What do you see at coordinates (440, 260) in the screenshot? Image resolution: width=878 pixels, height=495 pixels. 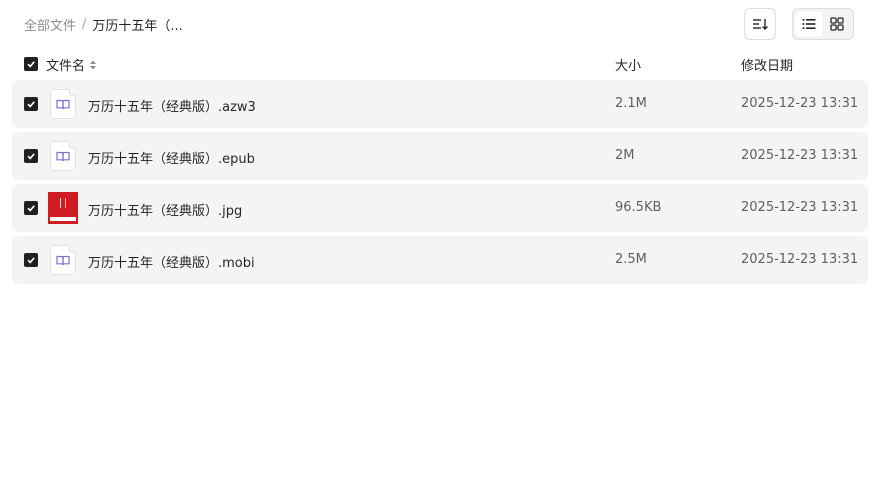 I see `file-row: 万历十五年（经典版）.mobi 2.5M 2025-12-23 13:31` at bounding box center [440, 260].